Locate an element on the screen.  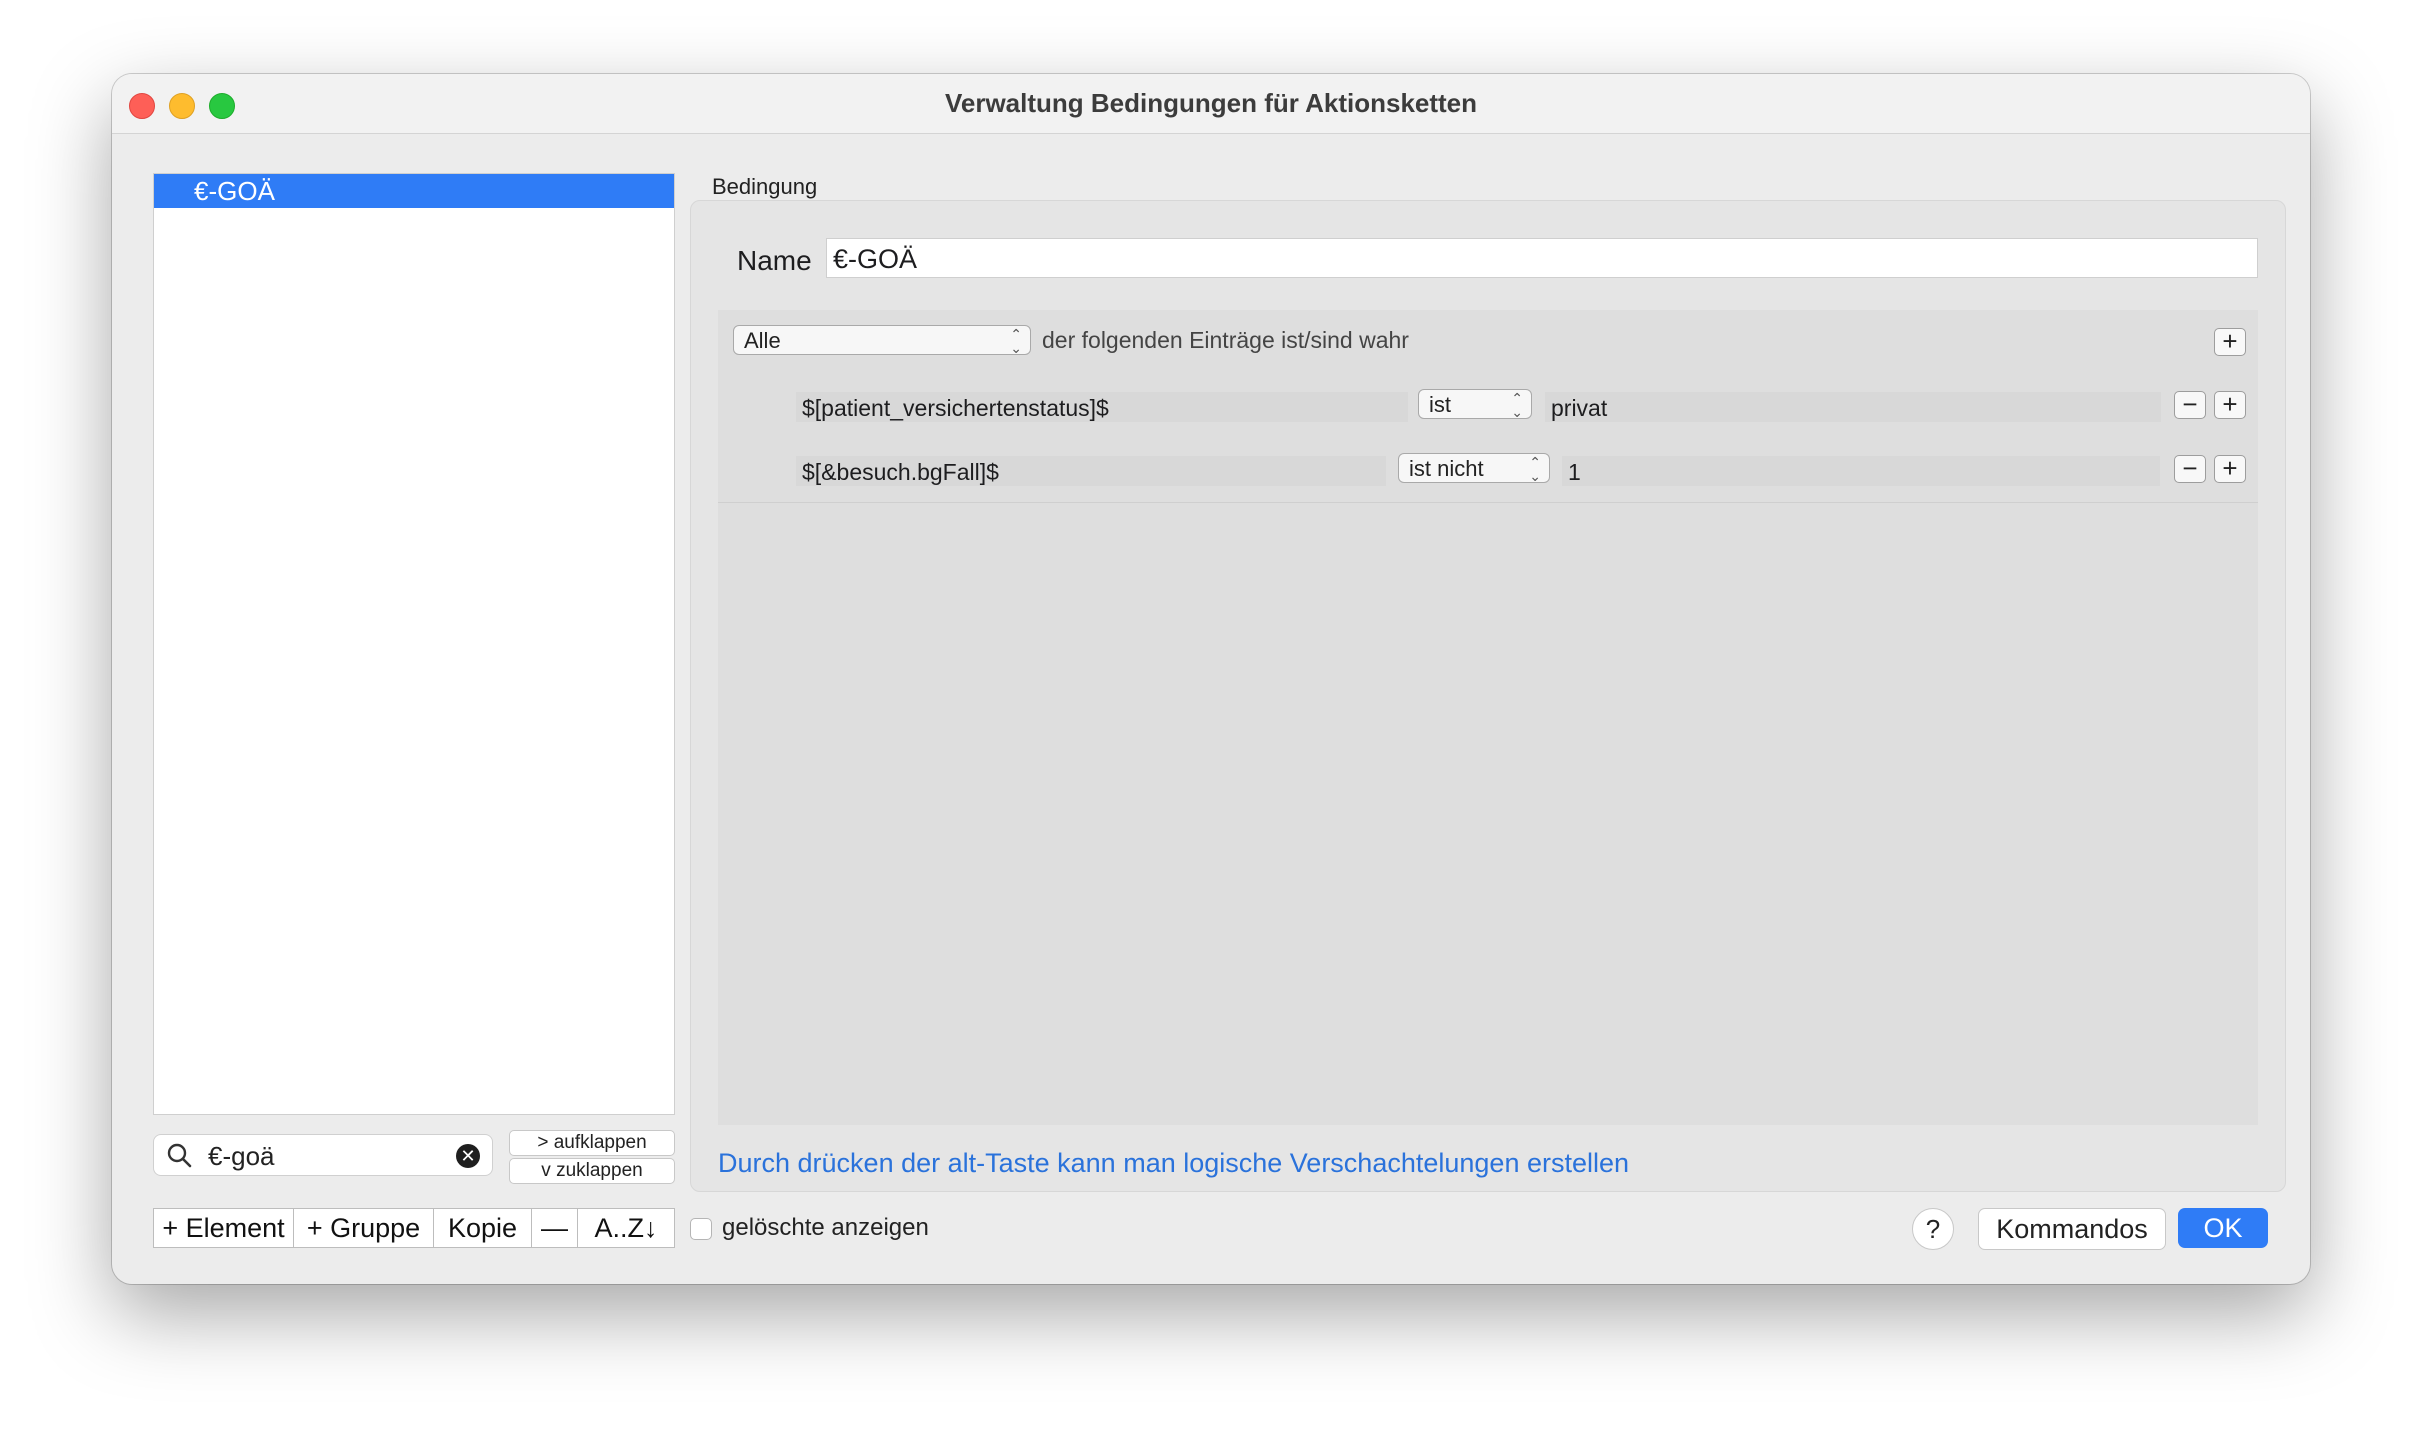
search-field: €-goä ✕ is located at coordinates (323, 1155).